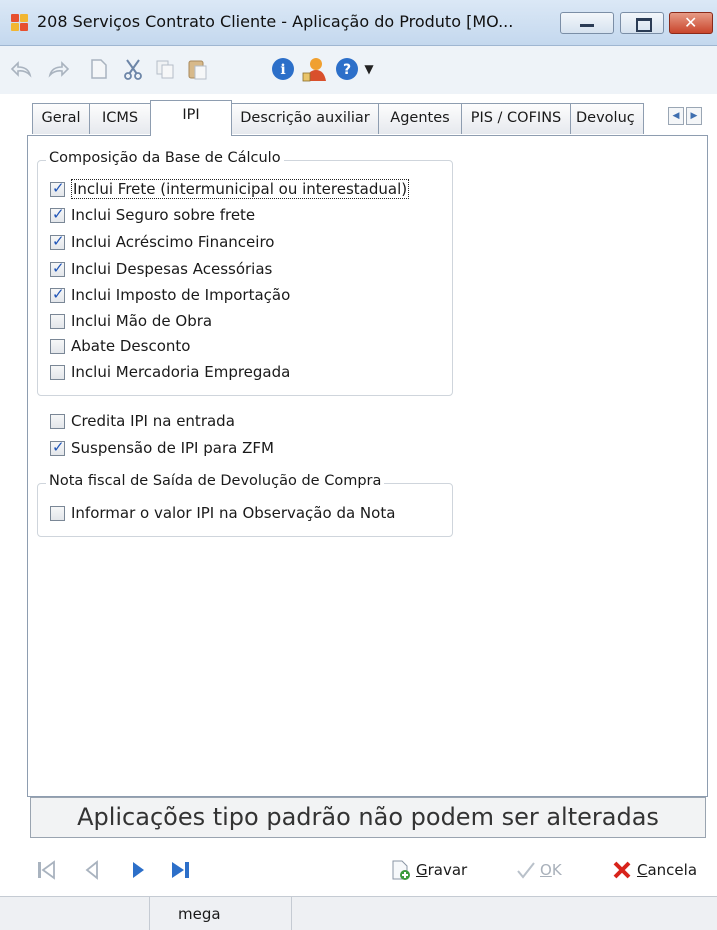  I want to click on checkmark-icon, so click(526, 870).